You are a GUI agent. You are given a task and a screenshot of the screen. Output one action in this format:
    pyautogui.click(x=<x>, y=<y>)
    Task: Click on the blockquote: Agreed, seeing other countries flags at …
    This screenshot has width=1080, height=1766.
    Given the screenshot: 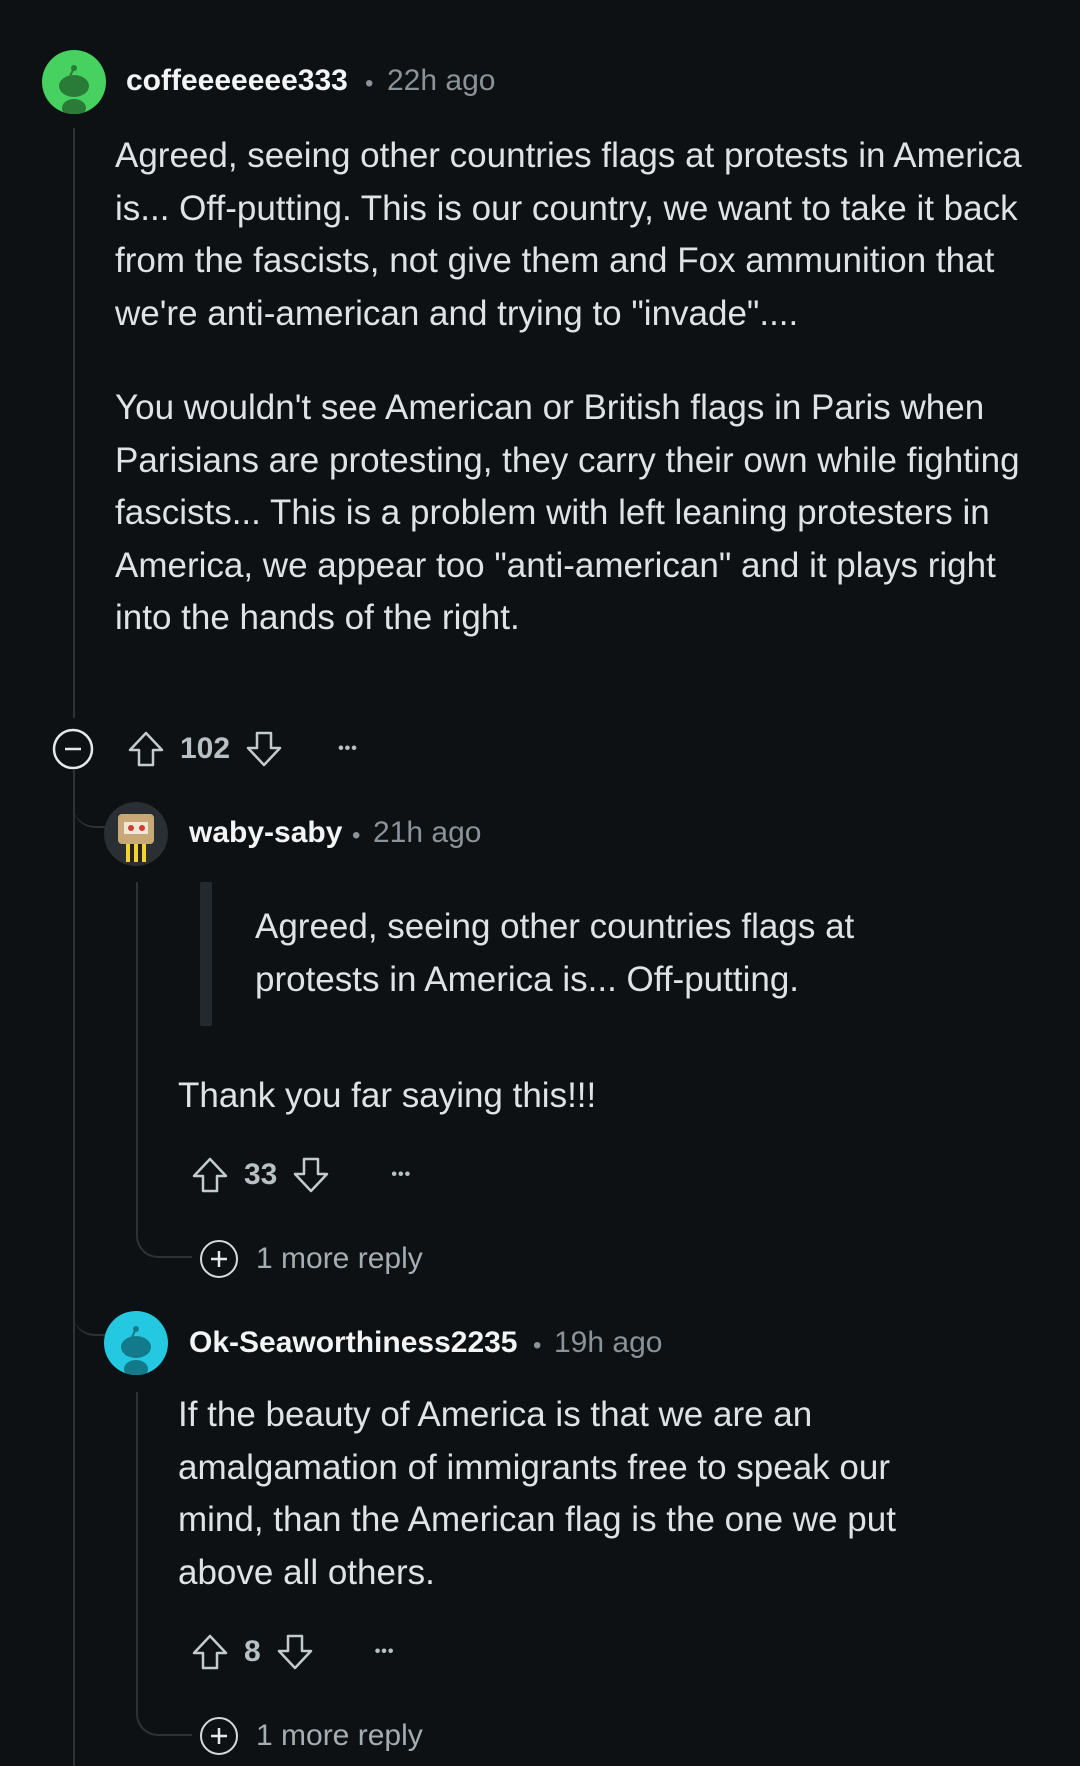 What is the action you would take?
    pyautogui.click(x=555, y=953)
    